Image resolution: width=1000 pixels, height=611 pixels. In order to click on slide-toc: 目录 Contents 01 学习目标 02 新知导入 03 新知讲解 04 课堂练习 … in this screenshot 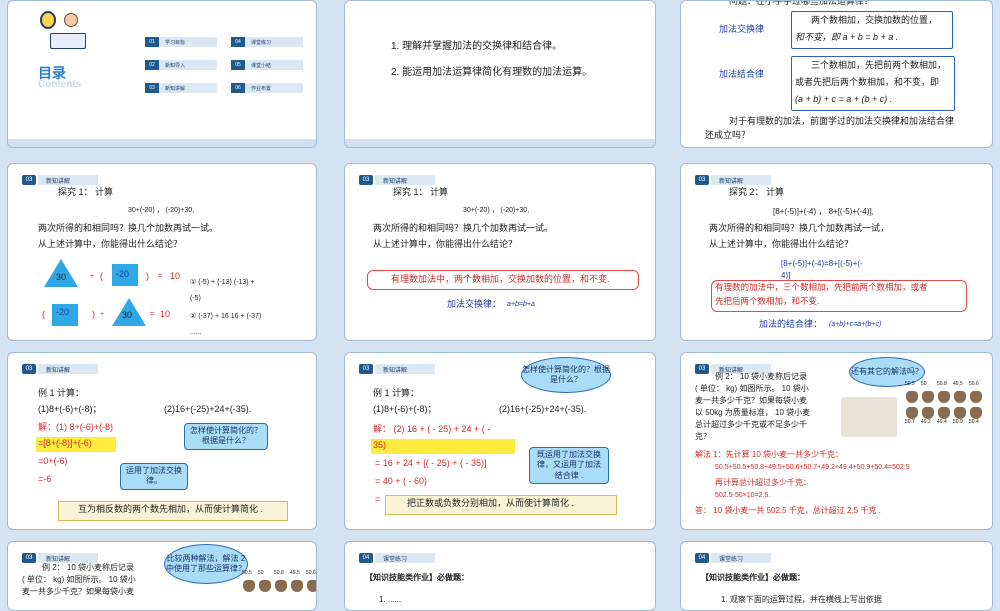, I will do `click(162, 74)`.